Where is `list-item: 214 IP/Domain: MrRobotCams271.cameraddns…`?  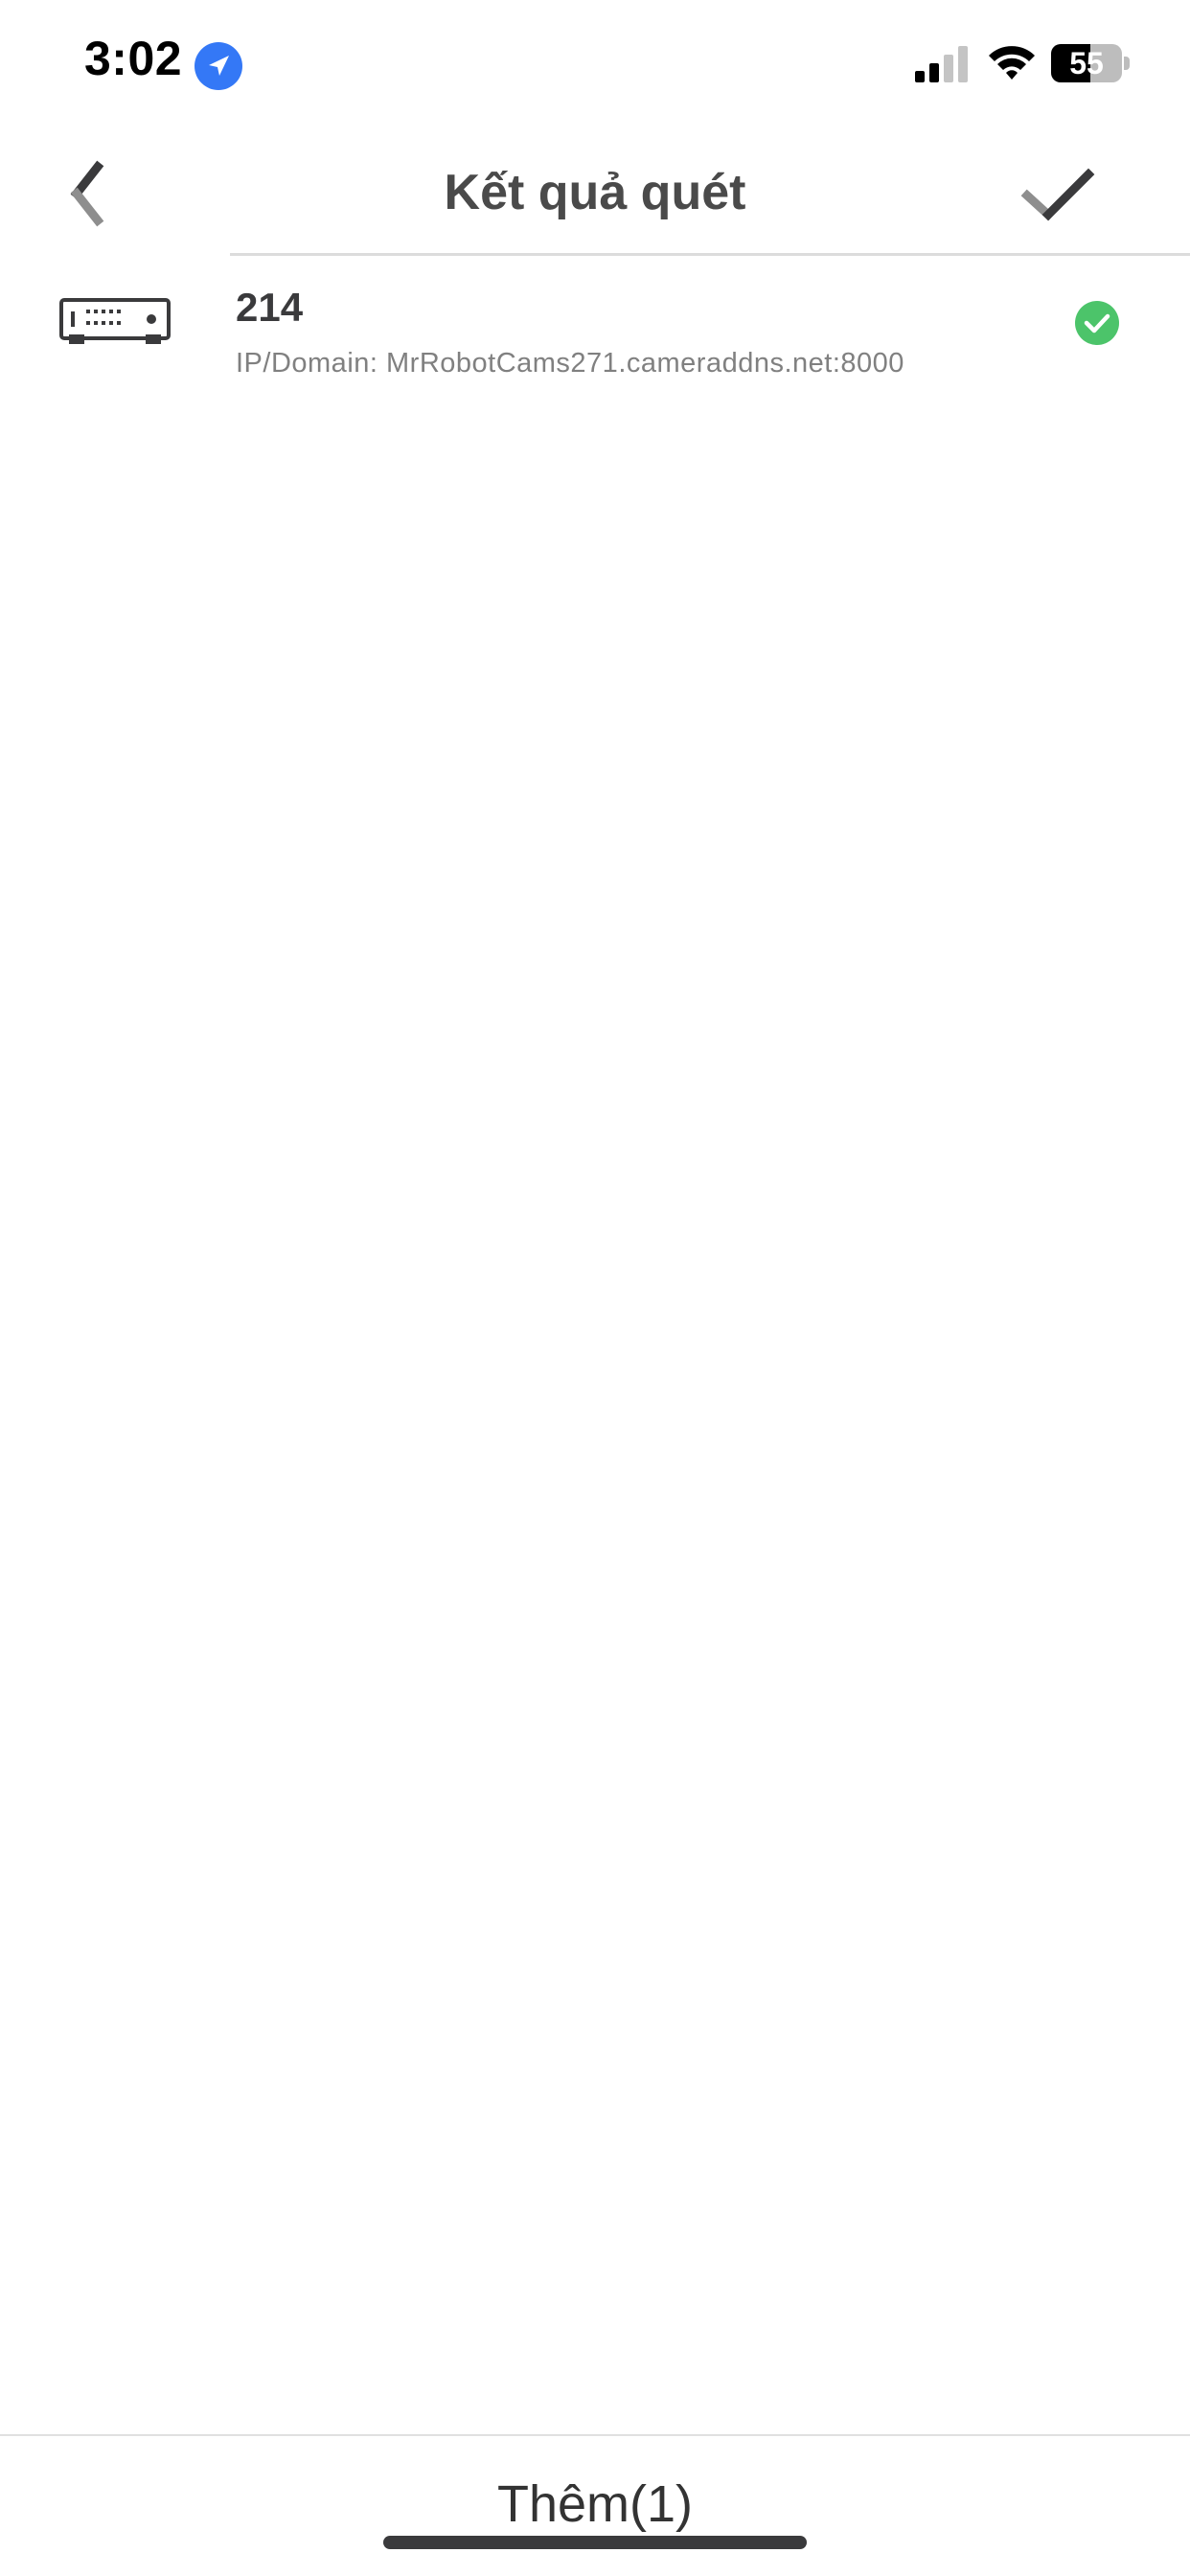 list-item: 214 IP/Domain: MrRobotCams271.cameraddns… is located at coordinates (595, 328).